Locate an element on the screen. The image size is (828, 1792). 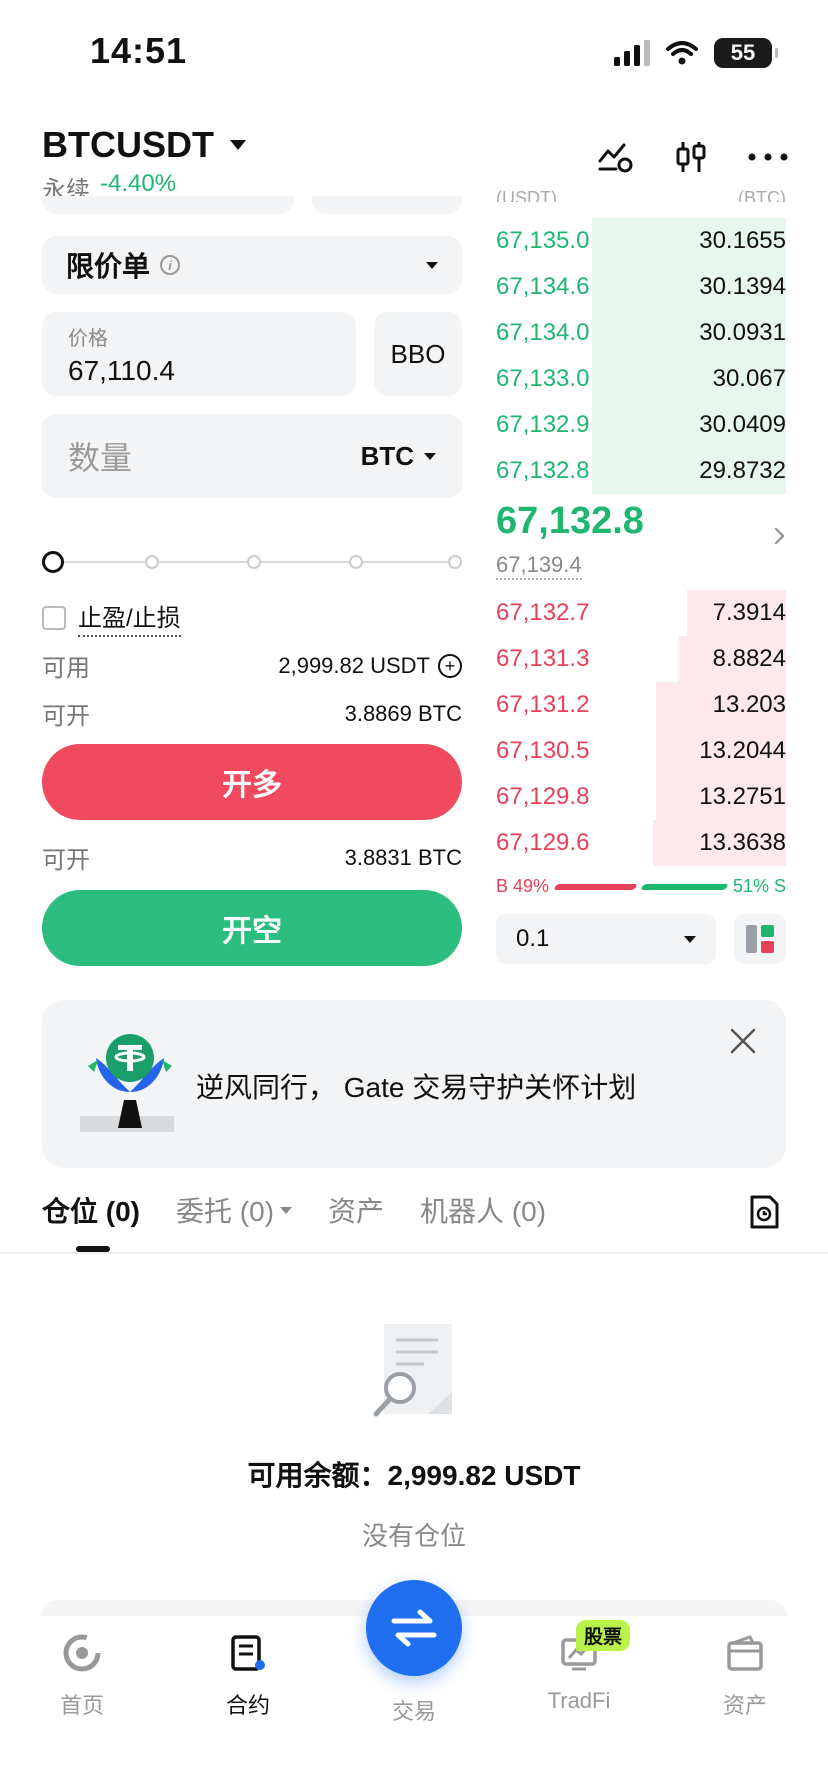
ask-row: 67,132.9 30.0409 is located at coordinates (641, 425).